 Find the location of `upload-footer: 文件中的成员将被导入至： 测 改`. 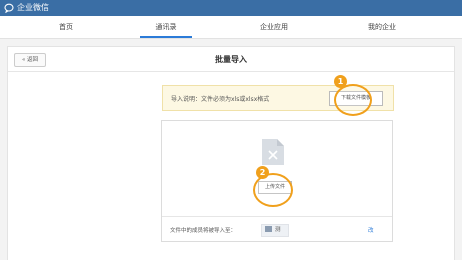

upload-footer: 文件中的成员将被导入至： 测 改 is located at coordinates (277, 229).